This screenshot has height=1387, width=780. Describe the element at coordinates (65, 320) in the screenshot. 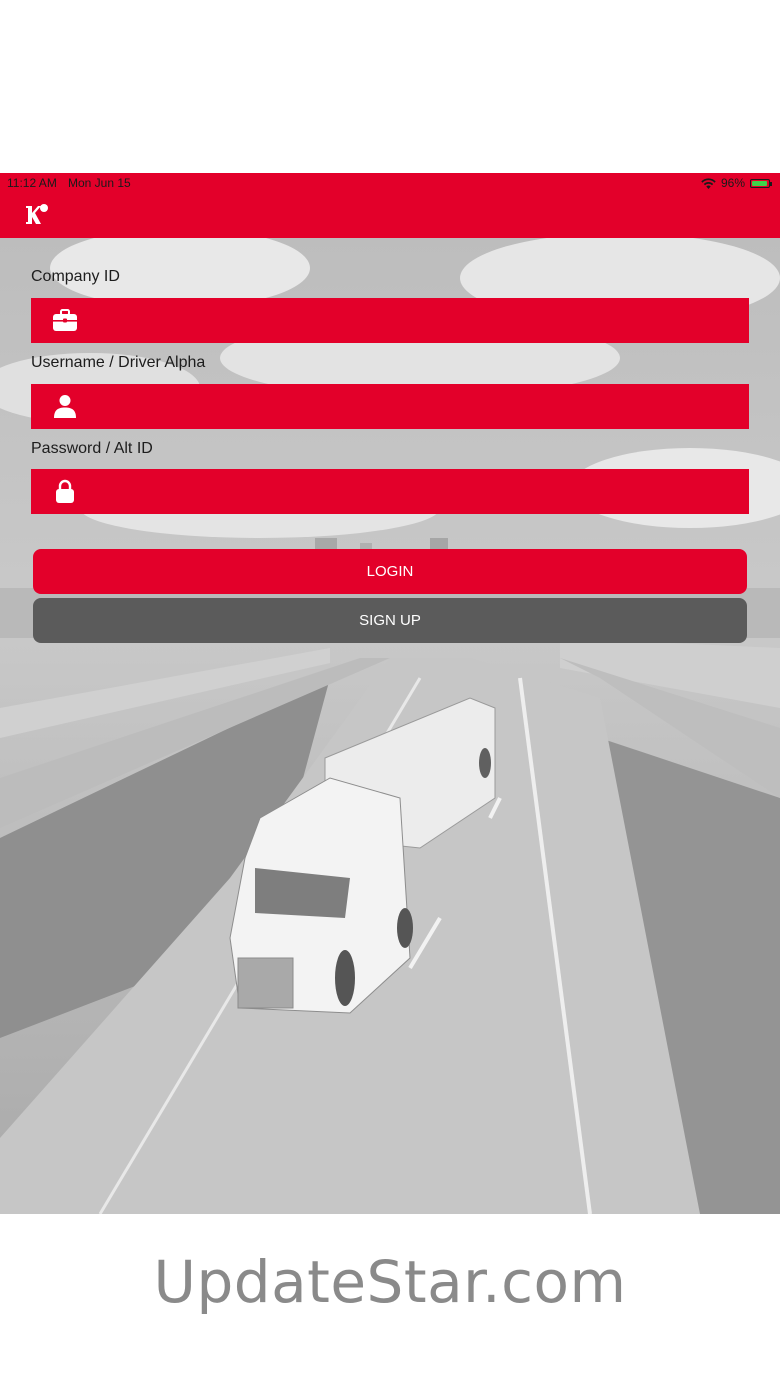

I see `briefcase-icon` at that location.